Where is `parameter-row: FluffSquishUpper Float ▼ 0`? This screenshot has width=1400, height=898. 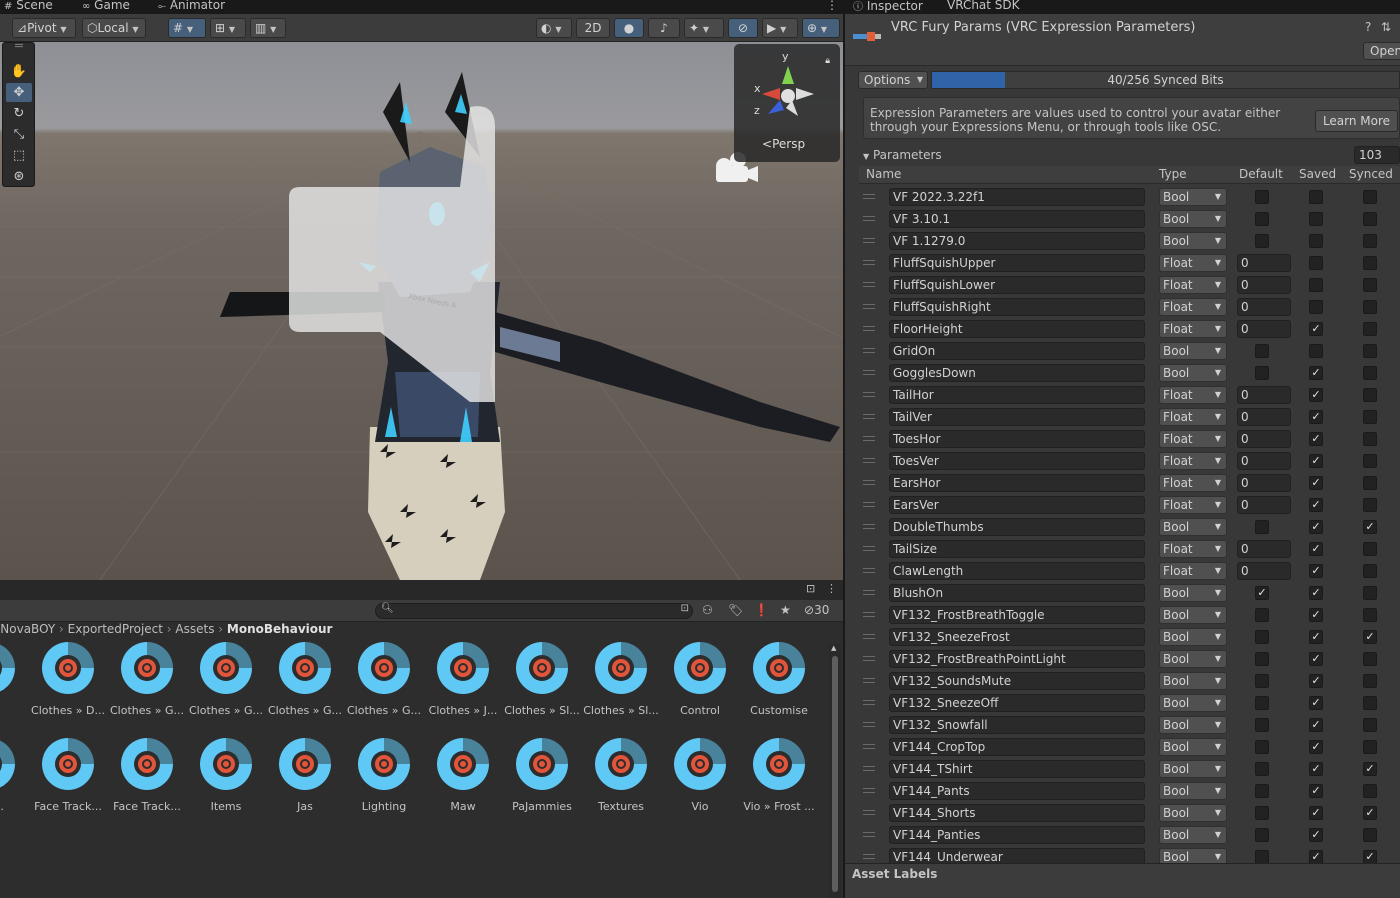
parameter-row: FluffSquishUpper Float ▼ 0 is located at coordinates (1129, 262).